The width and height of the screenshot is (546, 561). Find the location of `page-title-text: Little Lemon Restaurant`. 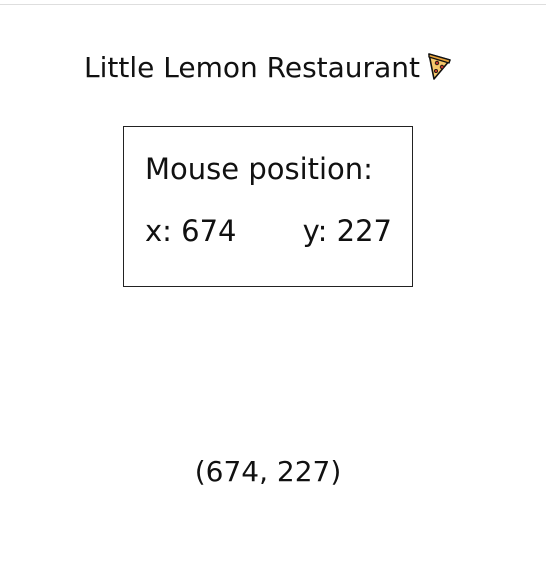

page-title-text: Little Lemon Restaurant is located at coordinates (252, 67).